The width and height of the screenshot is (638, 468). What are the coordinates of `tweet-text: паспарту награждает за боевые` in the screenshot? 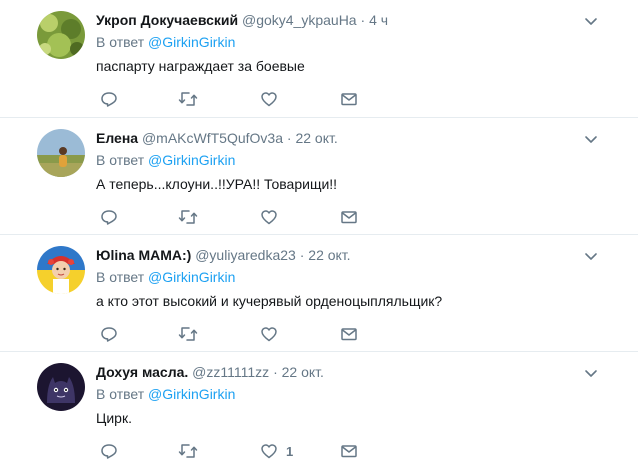 It's located at (200, 66).